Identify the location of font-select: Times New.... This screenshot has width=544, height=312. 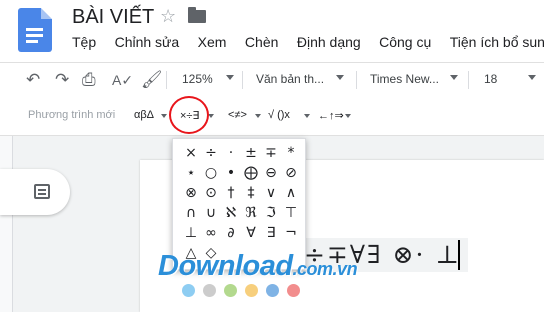
(404, 79).